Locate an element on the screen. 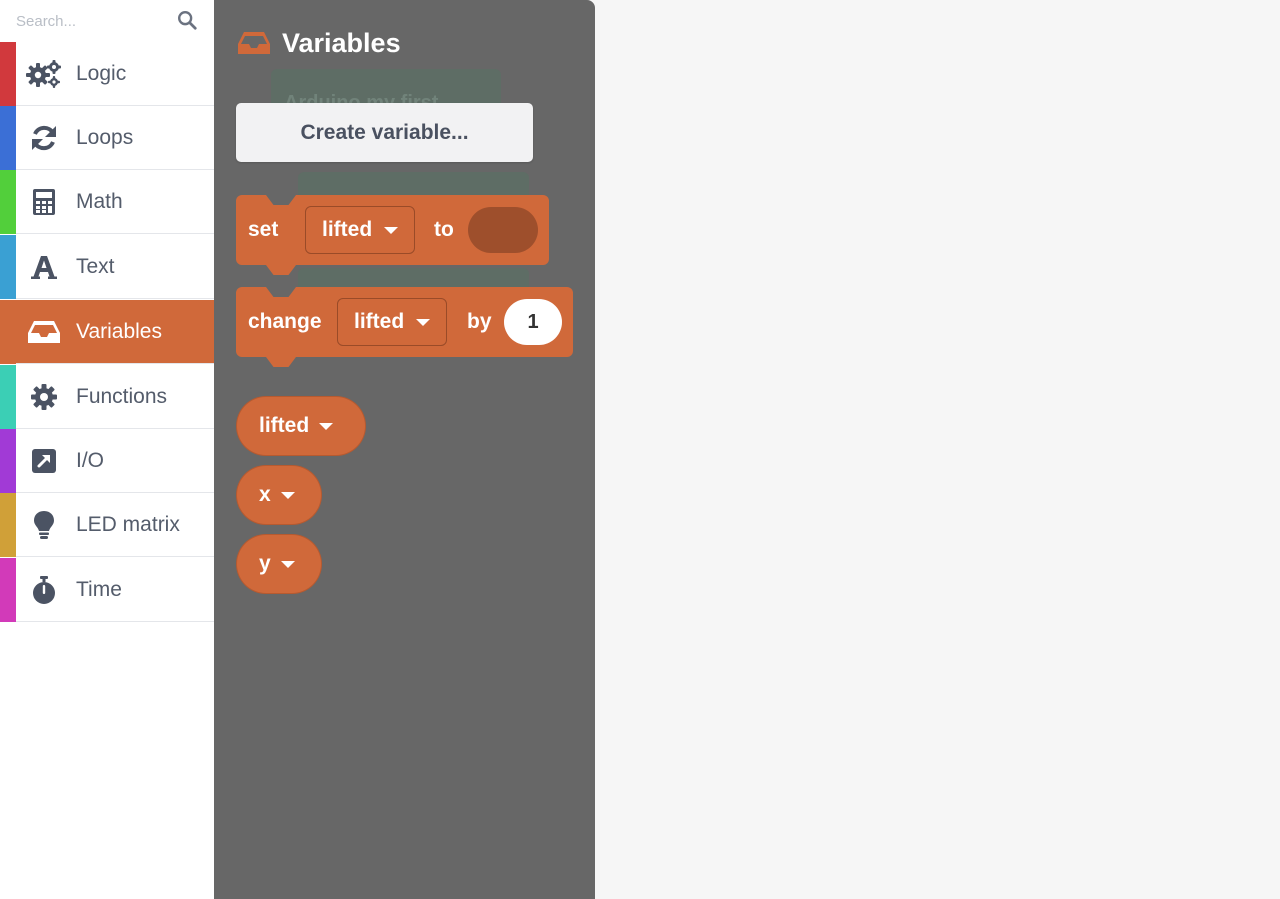 The image size is (1280, 899). variable-name: y is located at coordinates (265, 563).